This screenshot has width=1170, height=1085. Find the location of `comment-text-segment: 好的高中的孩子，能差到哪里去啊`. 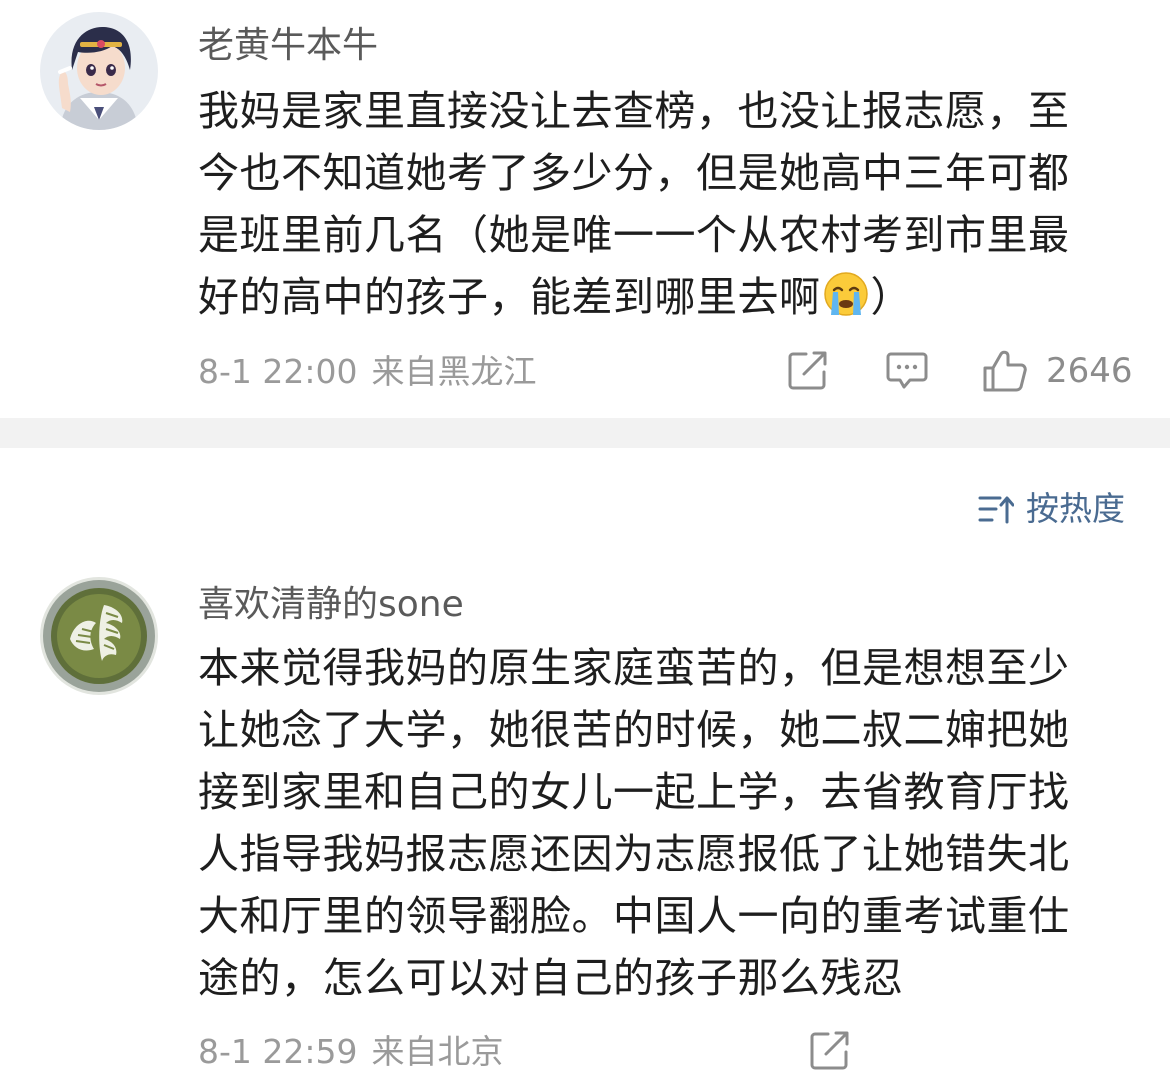

comment-text-segment: 好的高中的孩子，能差到哪里去啊 is located at coordinates (509, 297).